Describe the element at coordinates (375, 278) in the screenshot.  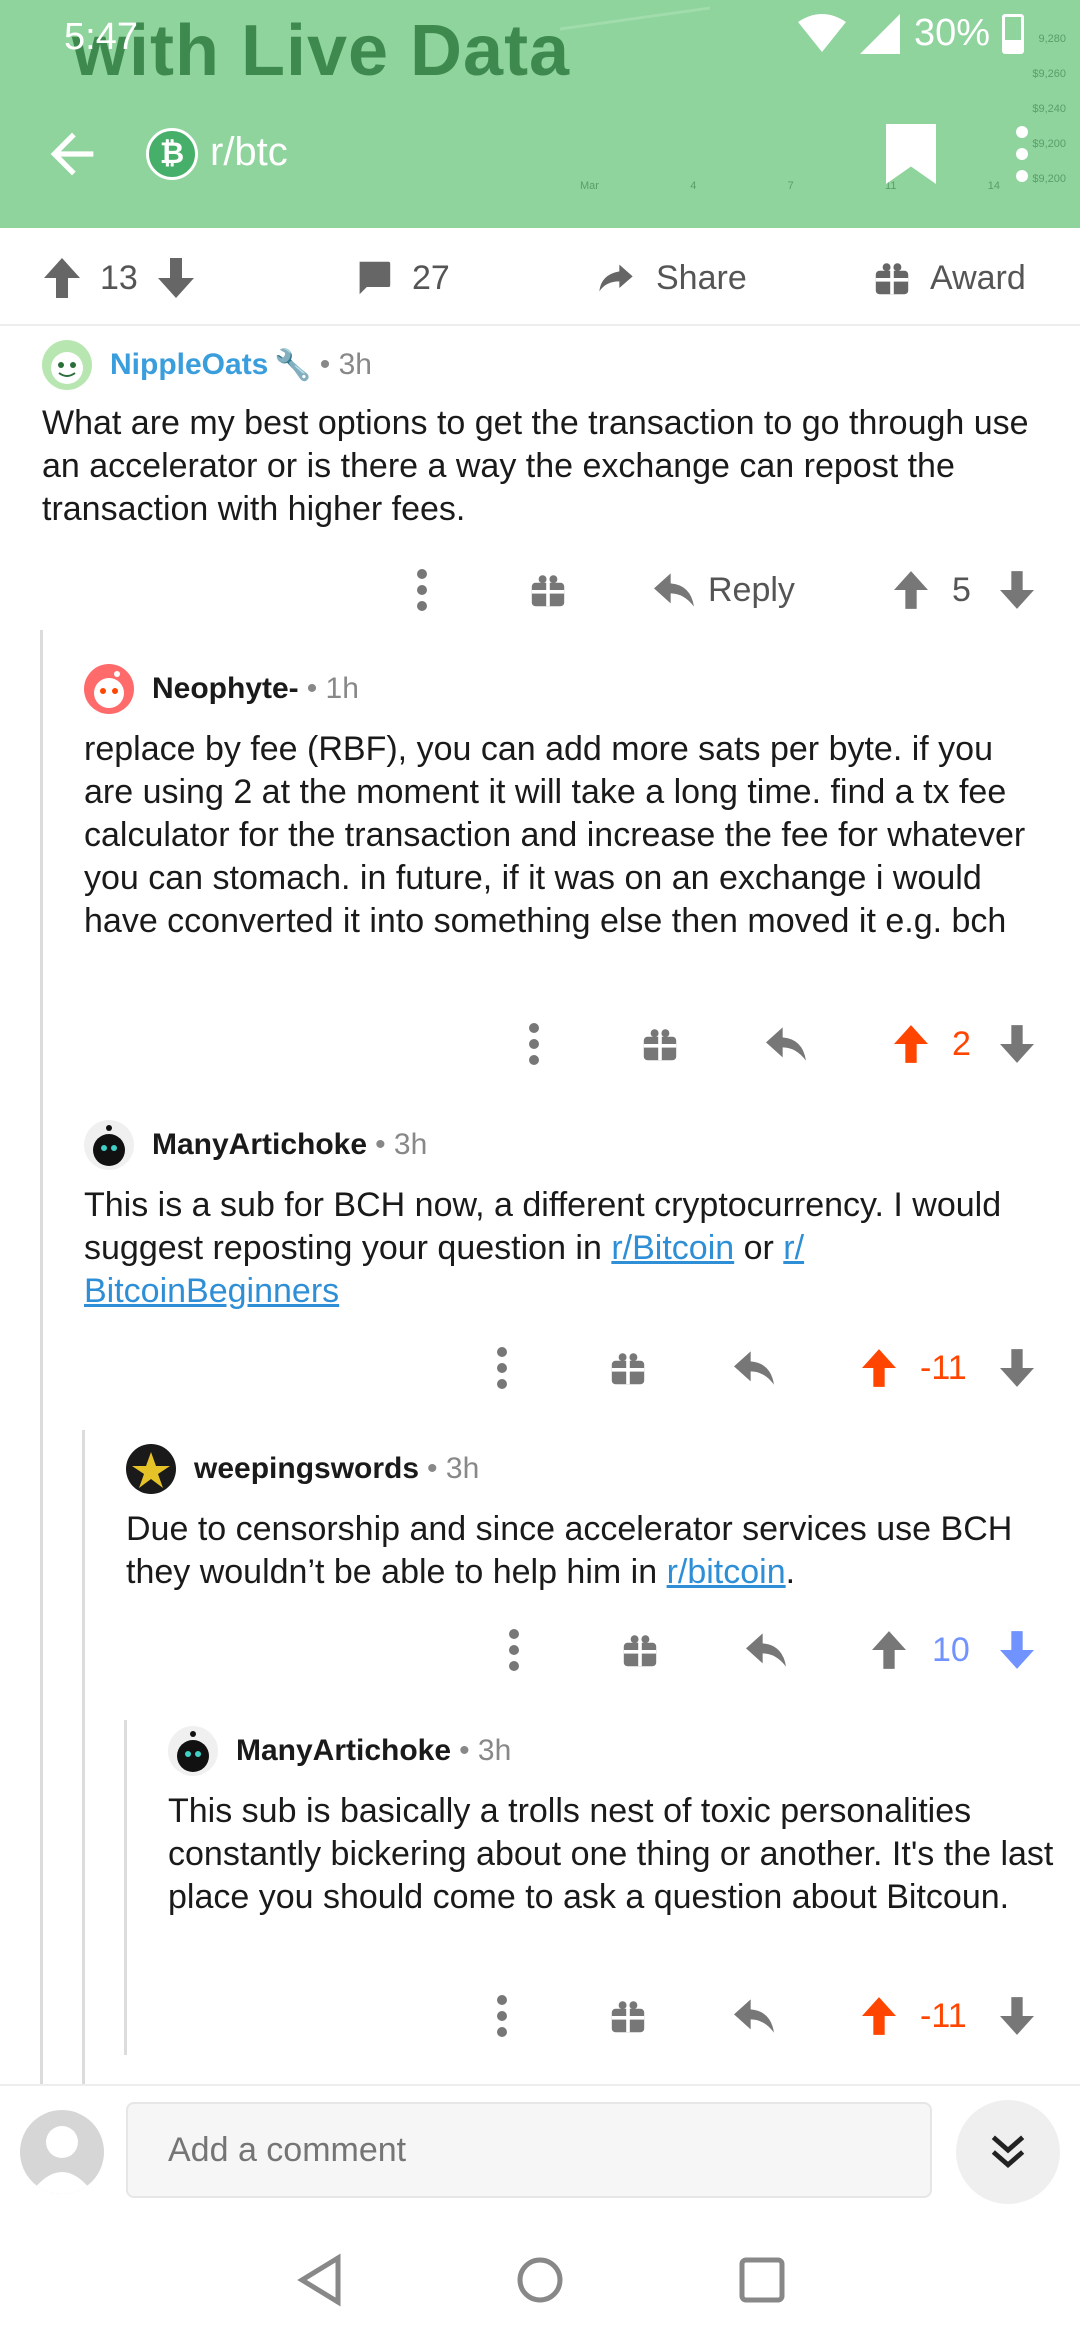
I see `comment-bubble-icon` at that location.